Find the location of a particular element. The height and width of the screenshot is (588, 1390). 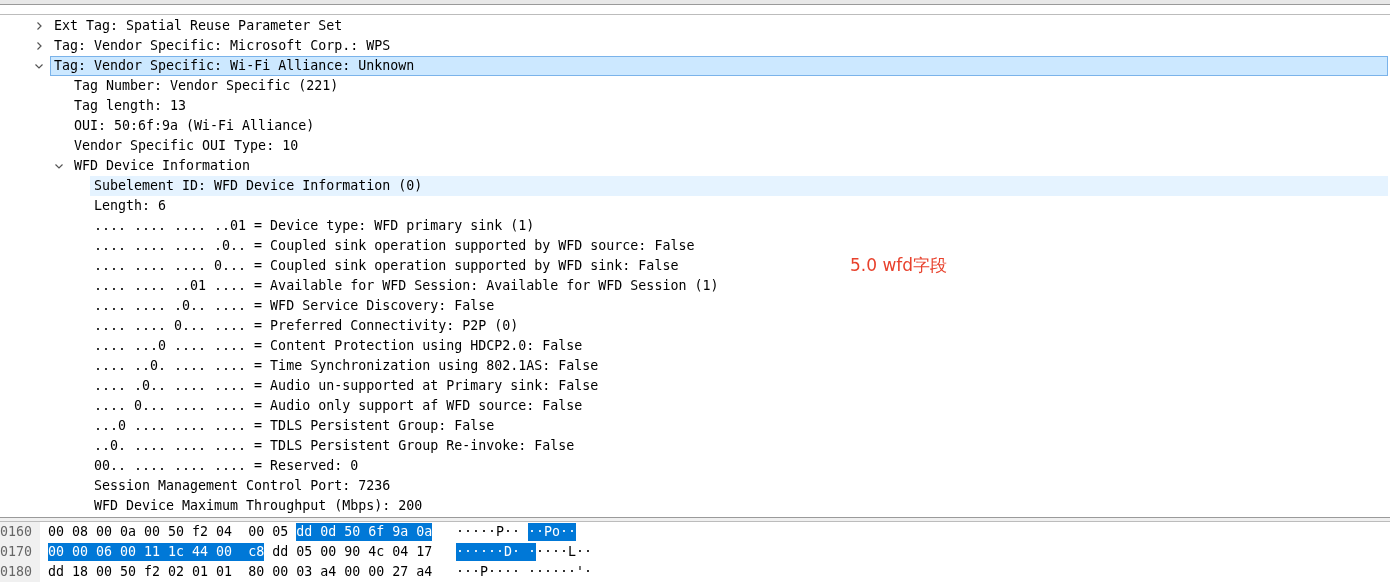

offset-label: 0160 is located at coordinates (20, 532).